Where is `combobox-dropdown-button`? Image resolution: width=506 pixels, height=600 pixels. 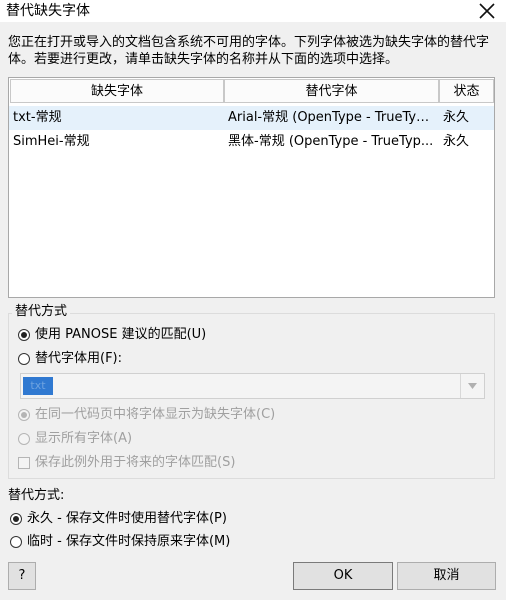
combobox-dropdown-button is located at coordinates (472, 386).